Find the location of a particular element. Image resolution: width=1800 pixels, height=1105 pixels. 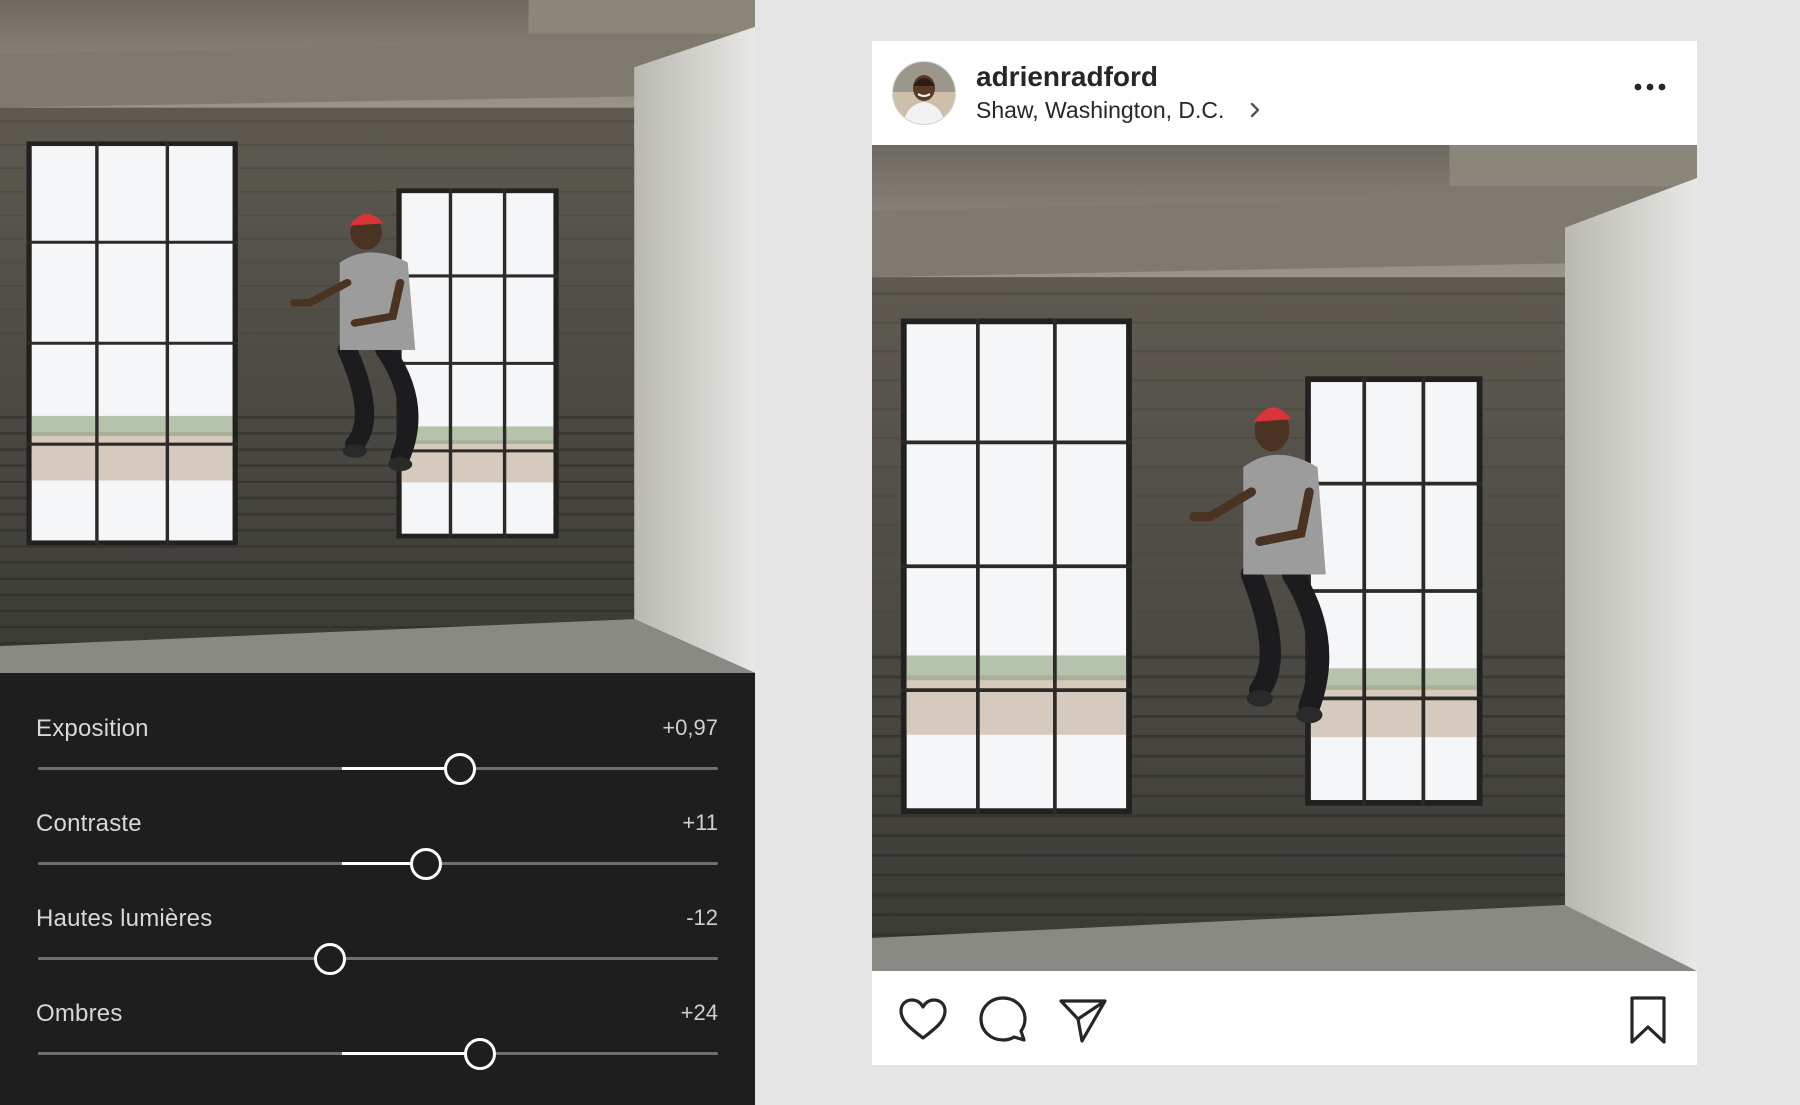

chevron-right-icon is located at coordinates (1255, 110).